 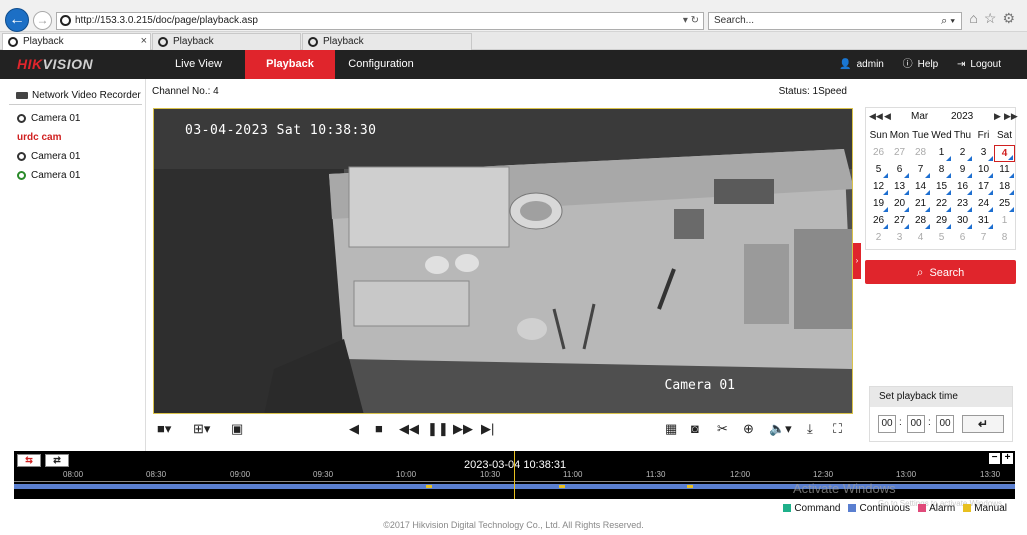 What do you see at coordinates (997, 116) in the screenshot?
I see `next-month-icon: ▶` at bounding box center [997, 116].